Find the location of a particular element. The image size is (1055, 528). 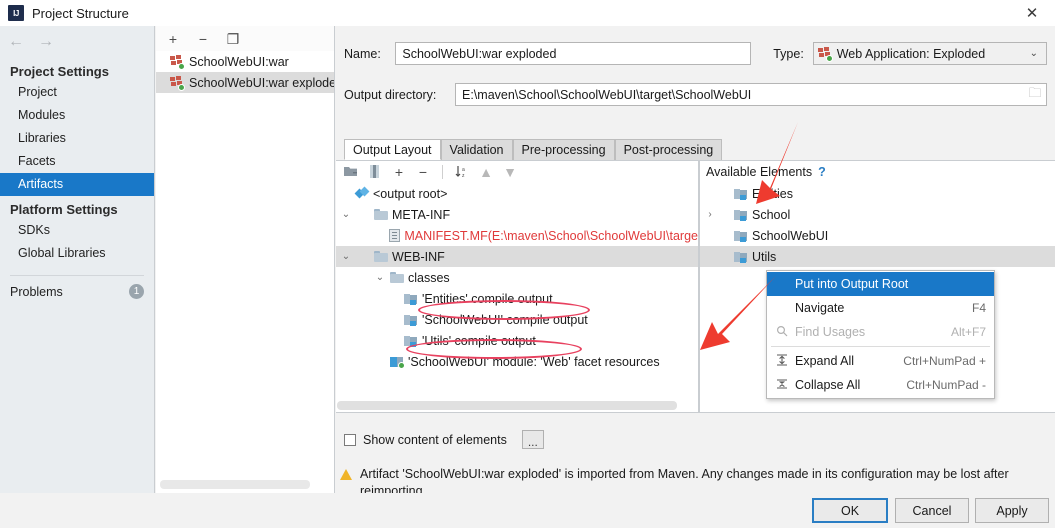

remove-artifact-button: − is located at coordinates (203, 39).